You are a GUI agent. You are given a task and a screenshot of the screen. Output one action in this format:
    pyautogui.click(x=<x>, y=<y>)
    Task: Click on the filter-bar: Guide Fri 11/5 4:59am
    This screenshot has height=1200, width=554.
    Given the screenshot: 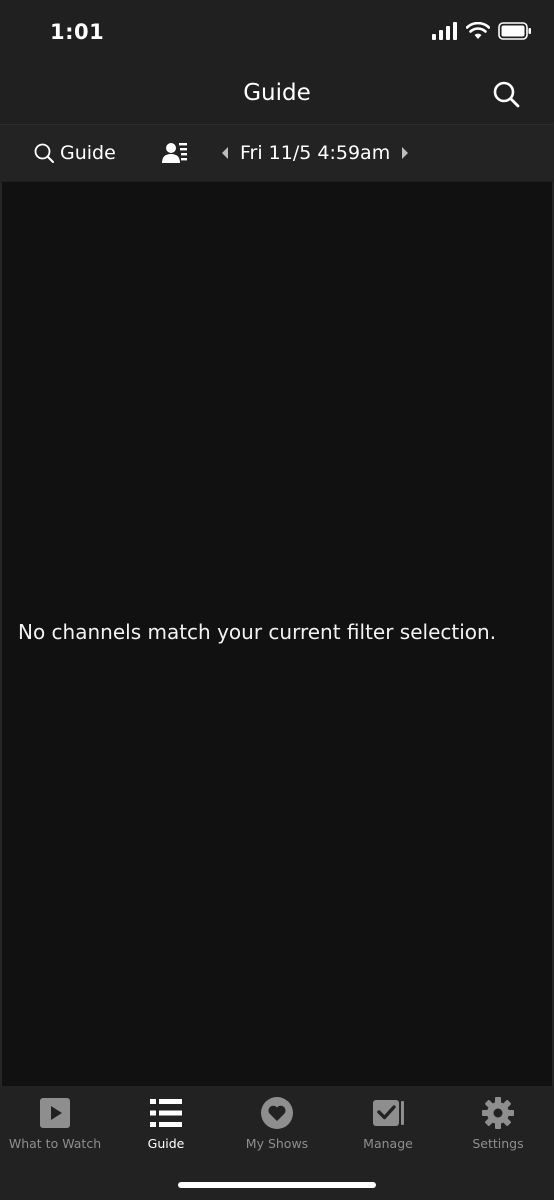 What is the action you would take?
    pyautogui.click(x=277, y=152)
    